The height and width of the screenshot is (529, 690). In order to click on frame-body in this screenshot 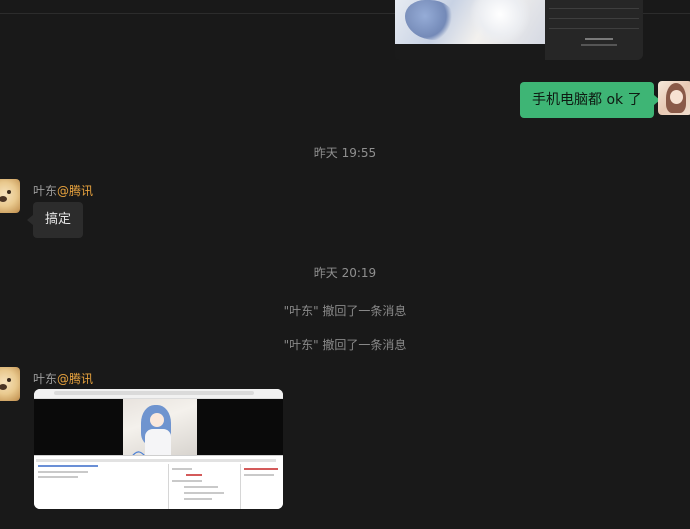, I will do `click(158, 442)`.